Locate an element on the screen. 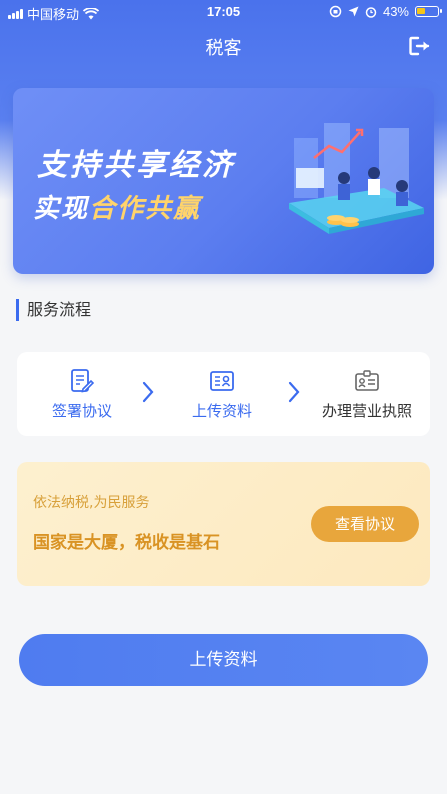 The height and width of the screenshot is (794, 447). step-label: 上传资料 is located at coordinates (221, 411).